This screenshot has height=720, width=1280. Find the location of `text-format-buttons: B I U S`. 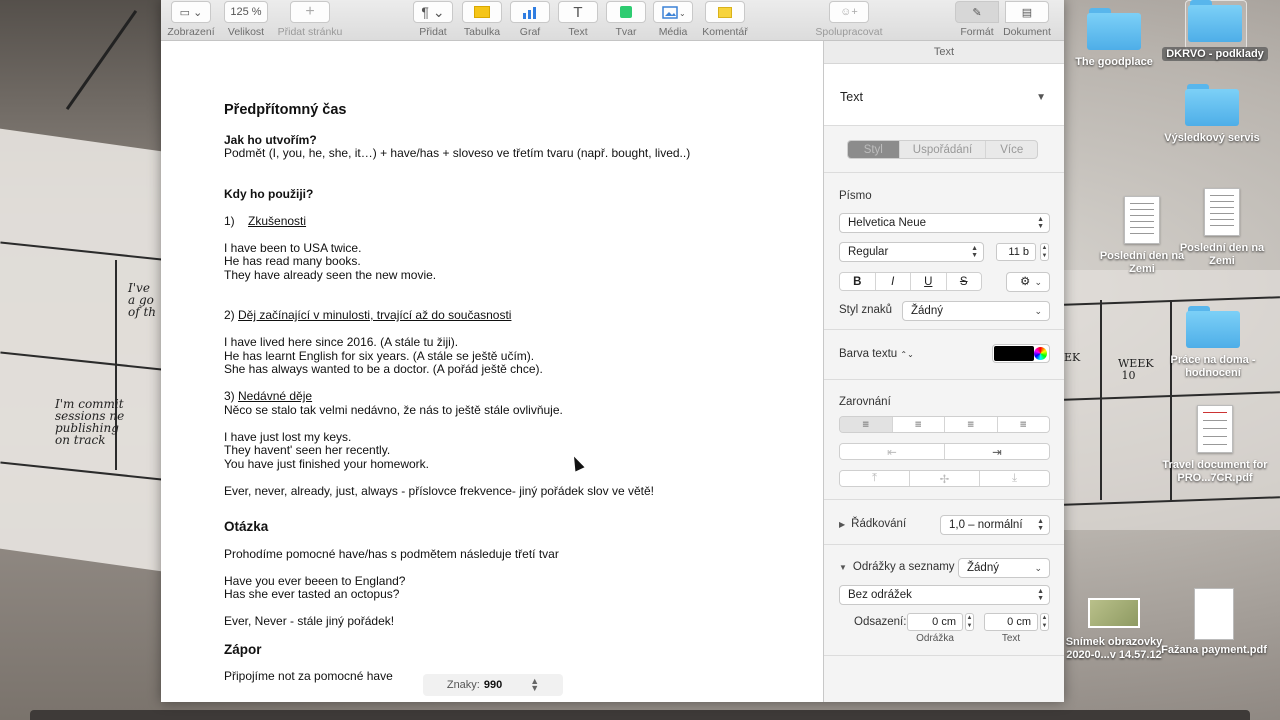

text-format-buttons: B I U S is located at coordinates (910, 281).